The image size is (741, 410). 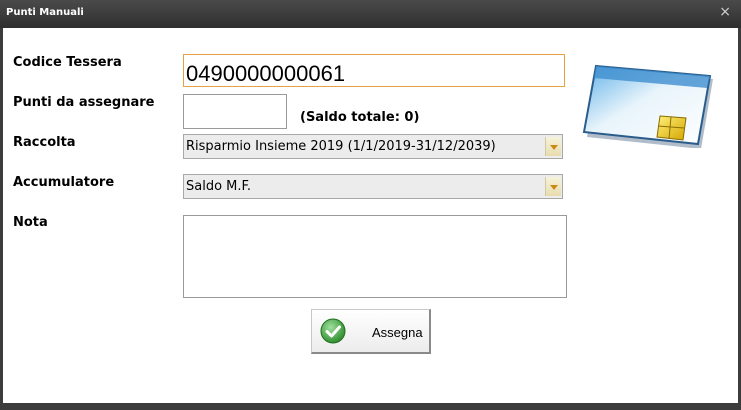 What do you see at coordinates (373, 186) in the screenshot?
I see `accumulatore-select: Saldo M.F.` at bounding box center [373, 186].